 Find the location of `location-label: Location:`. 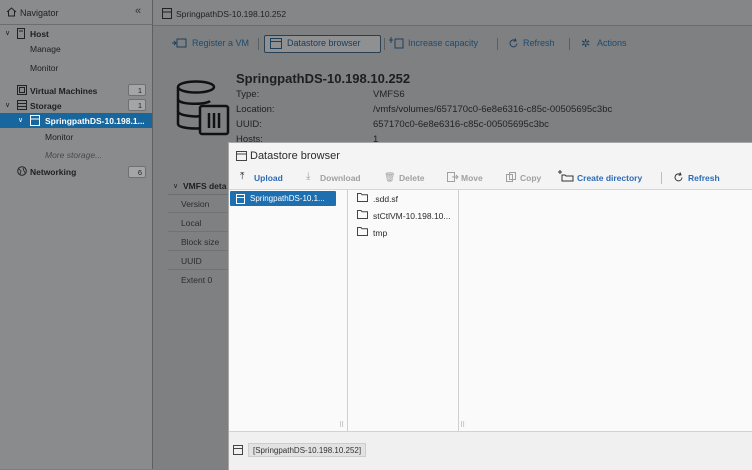

location-label: Location: is located at coordinates (255, 109).